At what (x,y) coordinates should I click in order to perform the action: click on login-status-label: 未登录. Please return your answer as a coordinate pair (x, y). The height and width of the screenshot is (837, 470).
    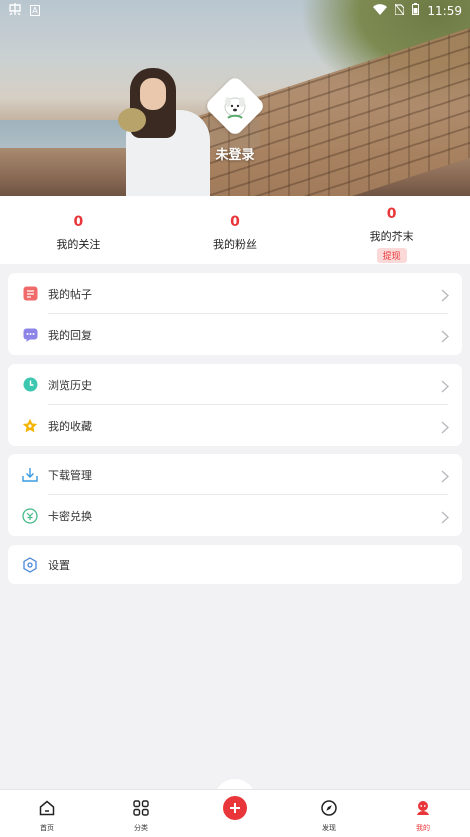
    Looking at the image, I should click on (235, 153).